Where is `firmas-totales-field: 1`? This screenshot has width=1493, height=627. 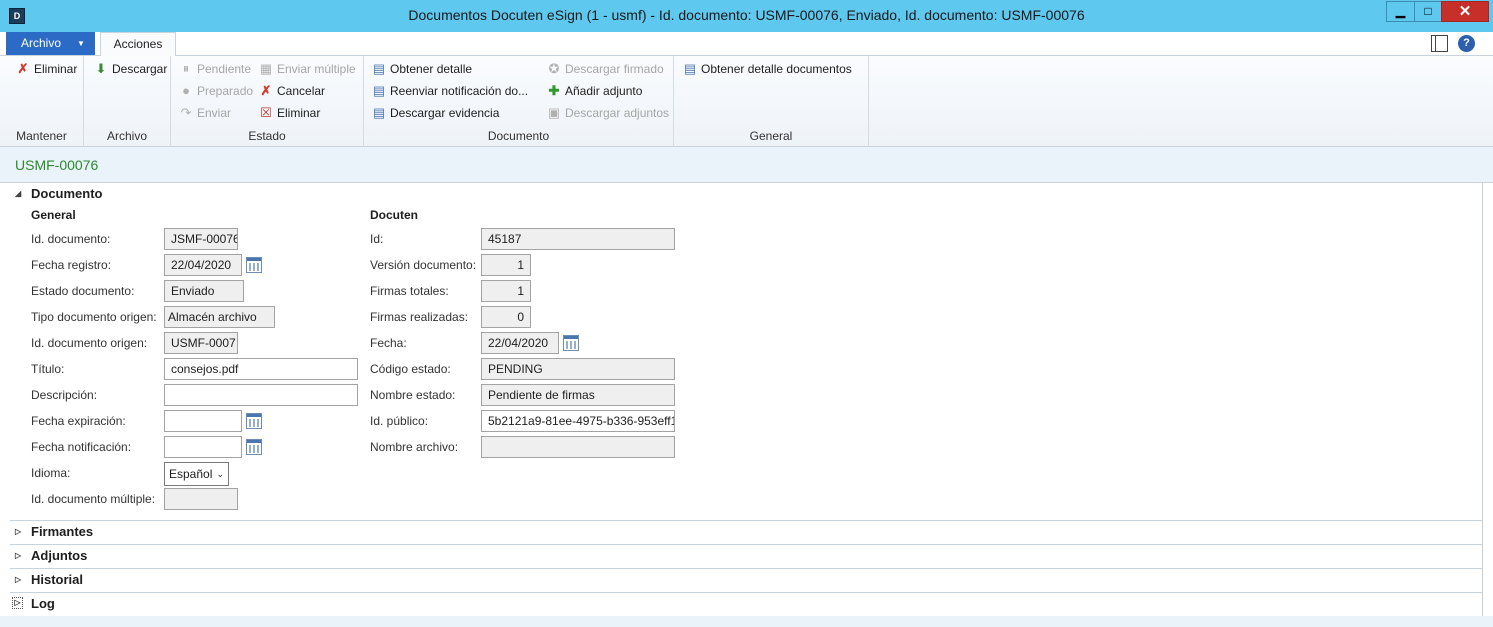
firmas-totales-field: 1 is located at coordinates (506, 291).